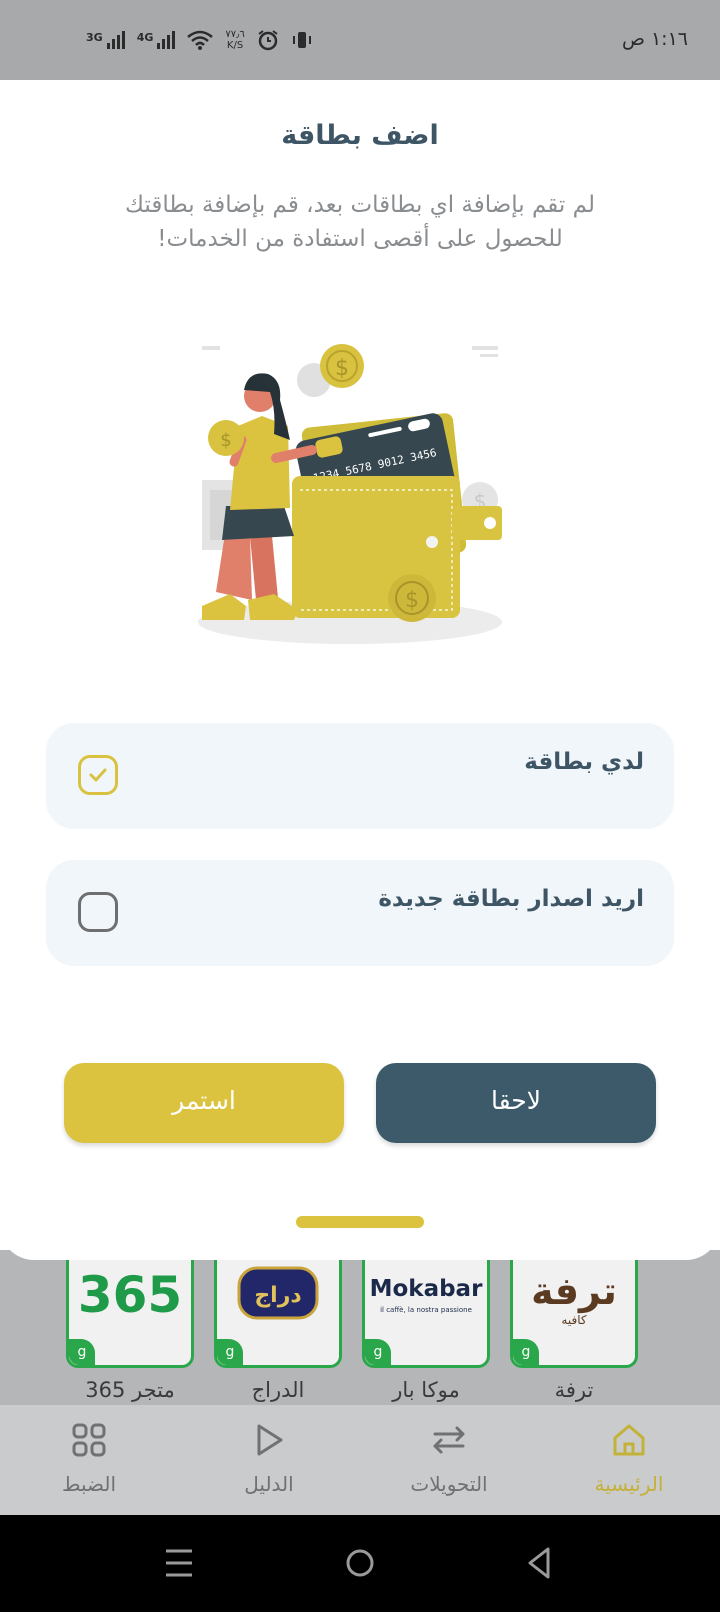  What do you see at coordinates (179, 1563) in the screenshot?
I see `recent-apps-icon` at bounding box center [179, 1563].